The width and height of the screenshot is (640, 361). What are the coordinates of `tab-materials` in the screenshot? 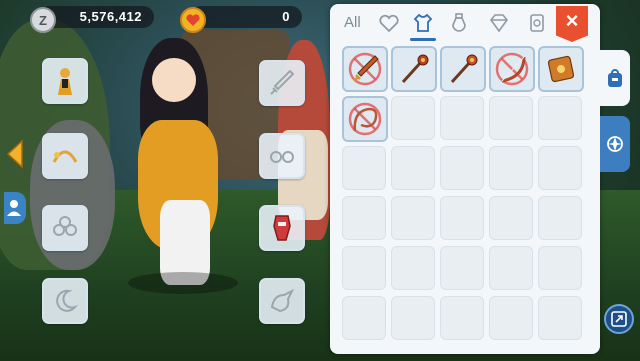 It's located at (499, 23).